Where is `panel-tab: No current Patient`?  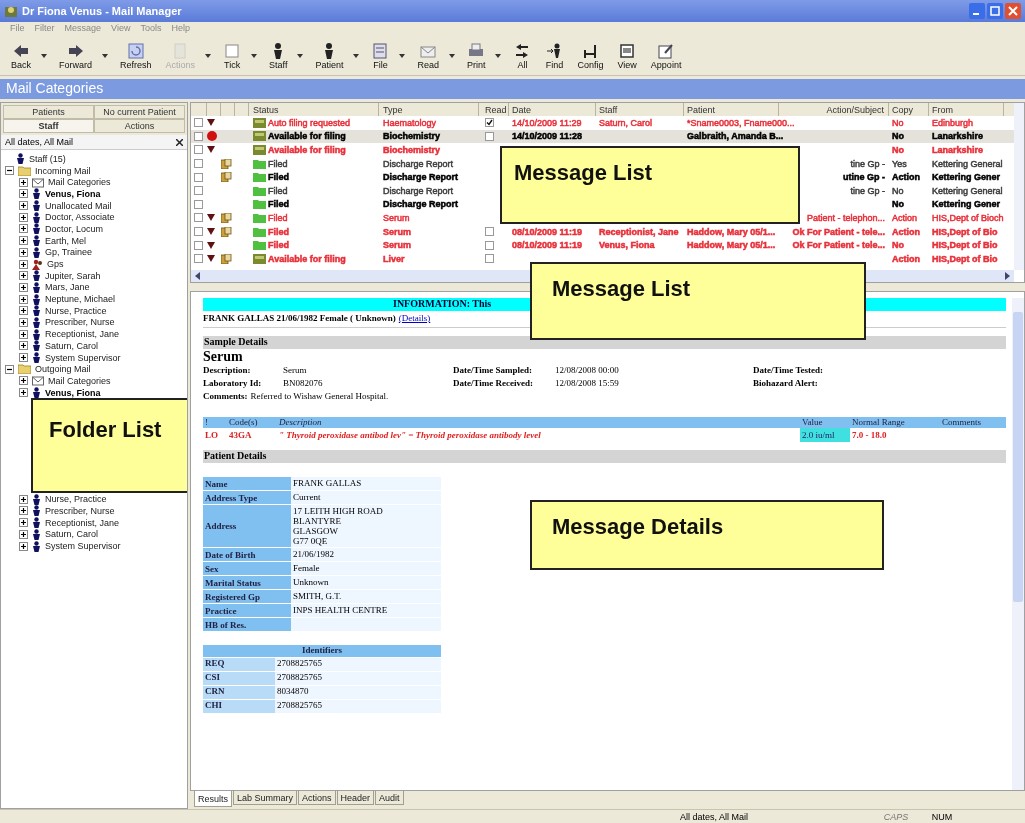
panel-tab: No current Patient is located at coordinates (139, 112).